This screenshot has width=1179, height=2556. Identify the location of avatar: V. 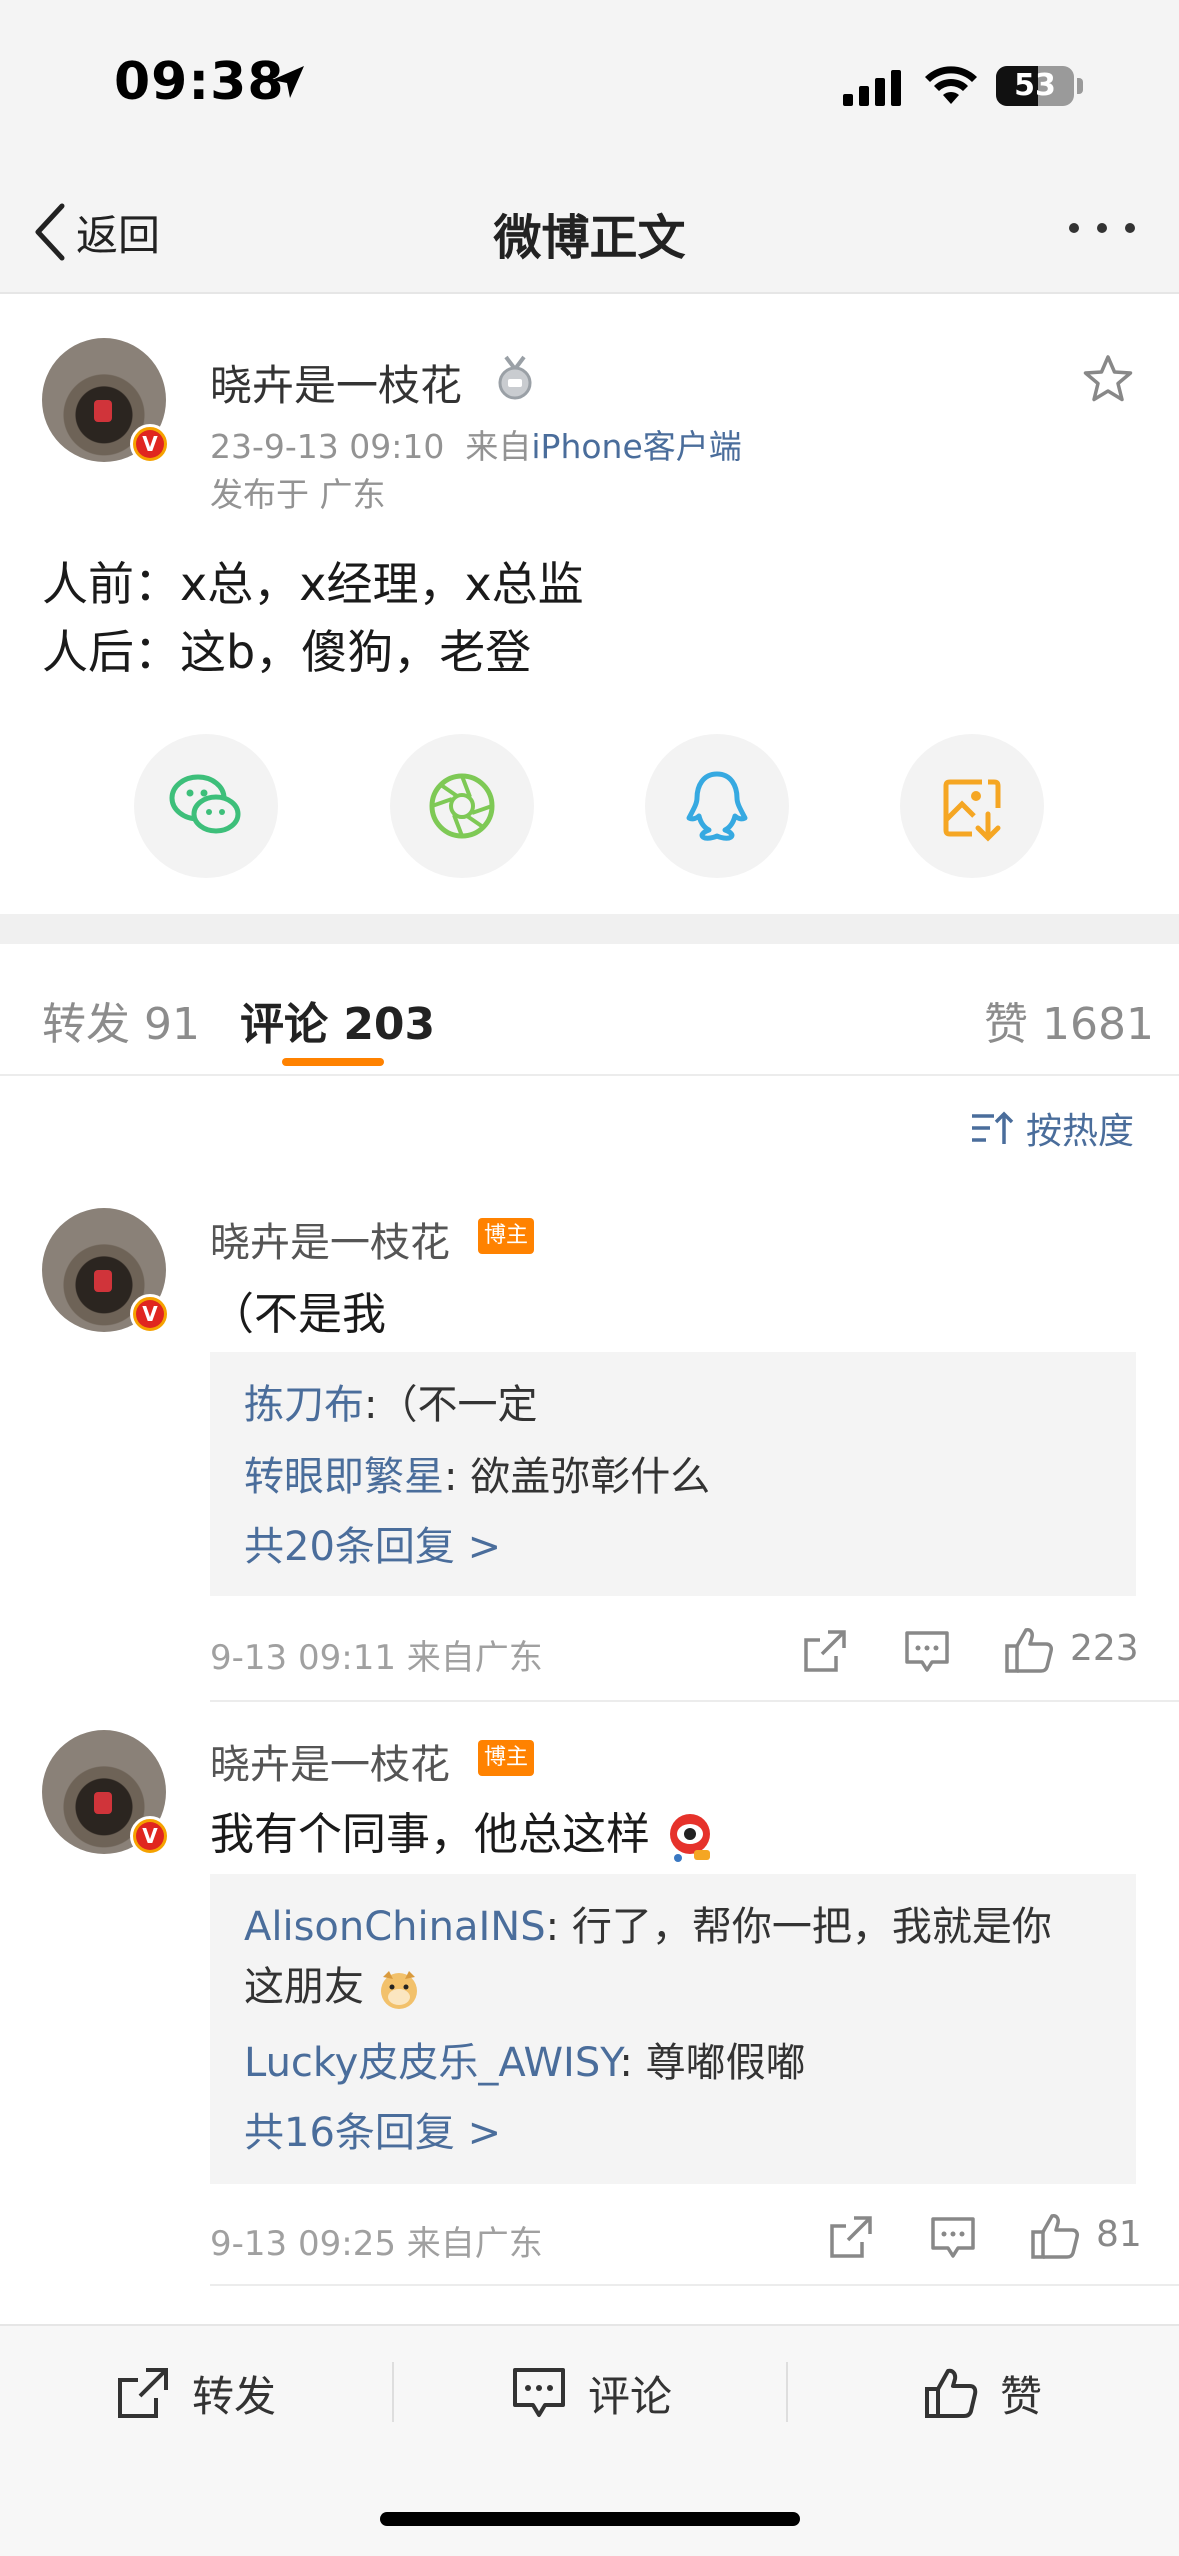
(106, 401).